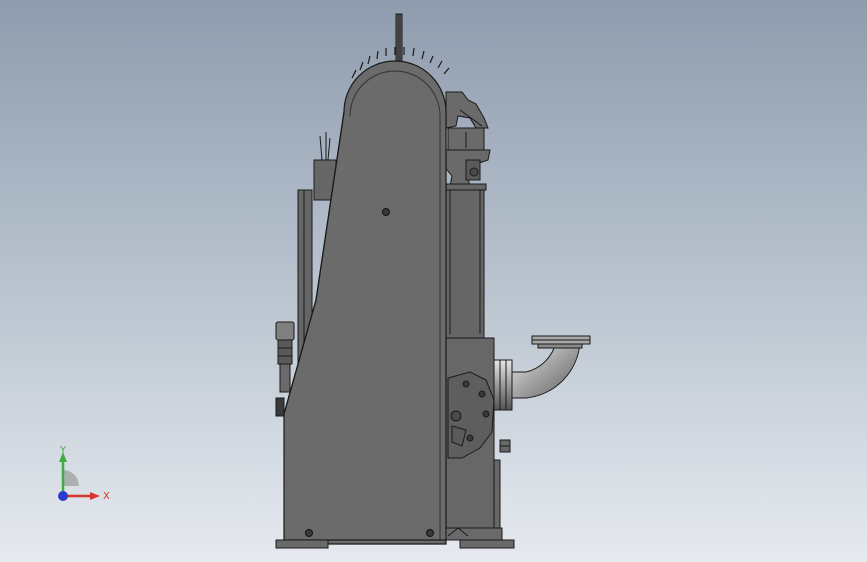 The image size is (867, 562). I want to click on rear-column, so click(465, 261).